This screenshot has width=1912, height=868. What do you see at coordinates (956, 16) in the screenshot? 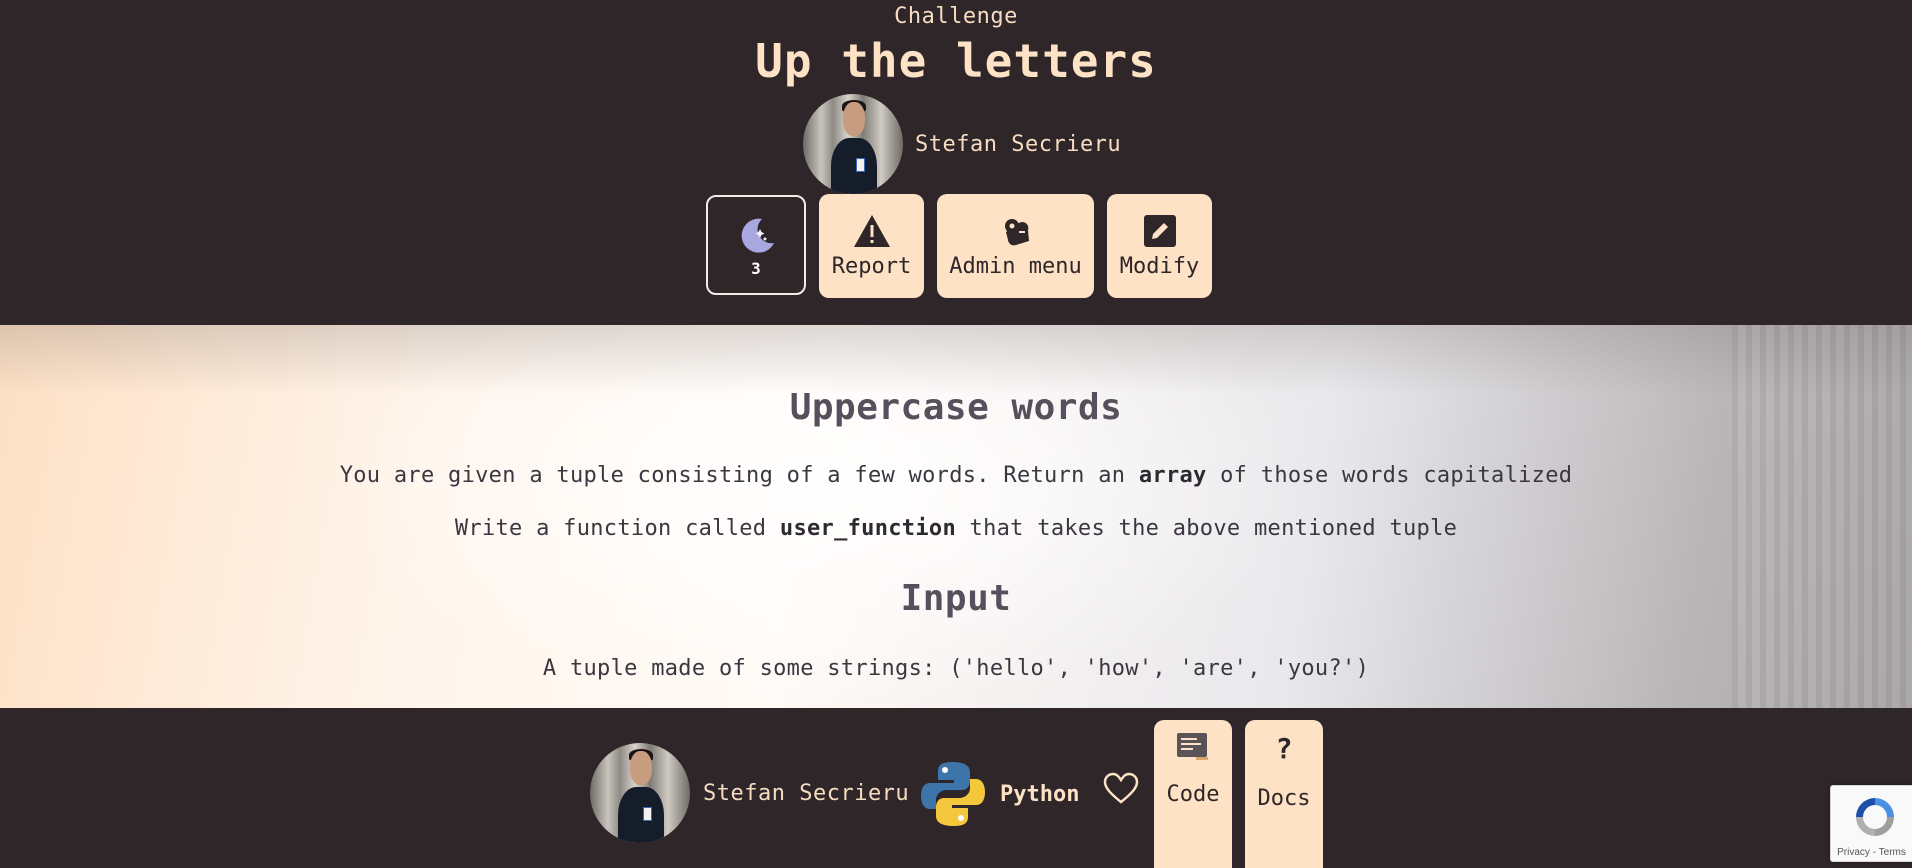
I see `challenge-eyebrow: Challenge` at bounding box center [956, 16].